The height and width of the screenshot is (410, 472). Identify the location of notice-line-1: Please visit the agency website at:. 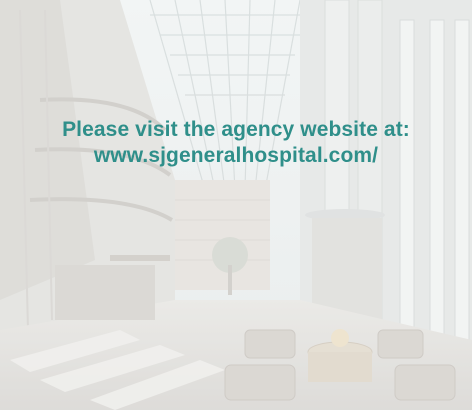
(236, 129).